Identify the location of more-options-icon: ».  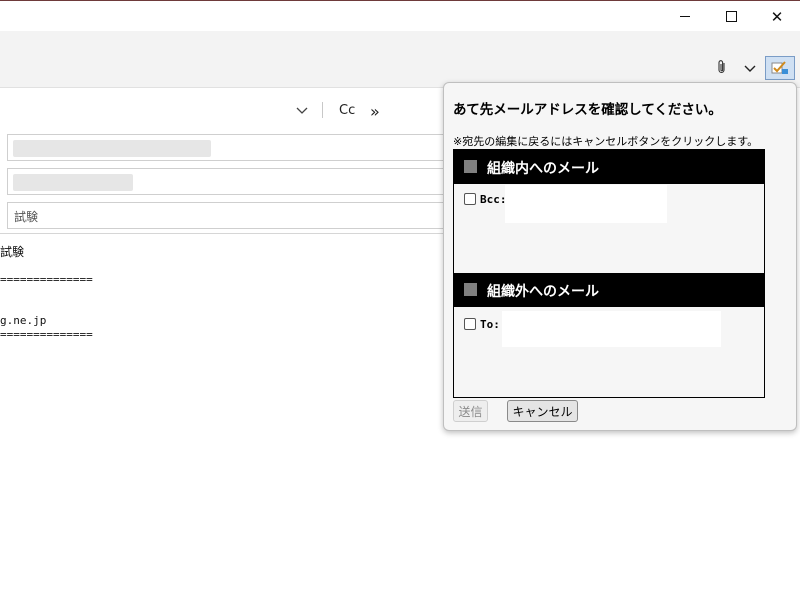
(375, 111).